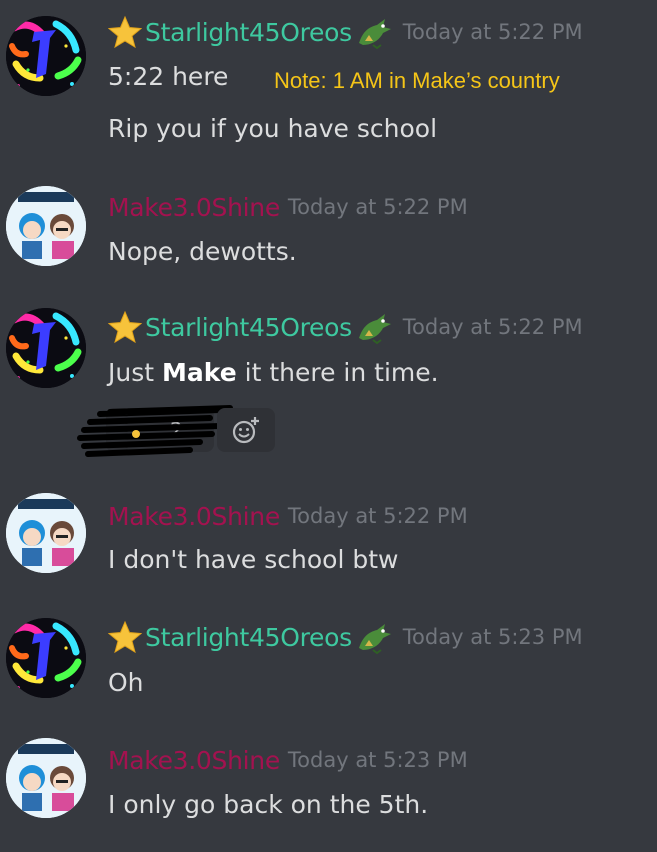  I want to click on message-text: Nope, dewotts., so click(202, 251).